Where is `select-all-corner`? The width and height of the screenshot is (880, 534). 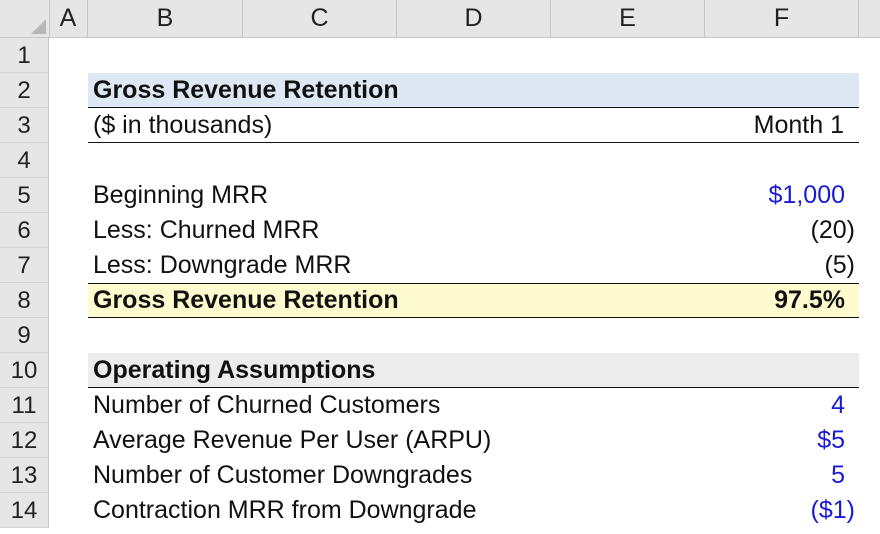 select-all-corner is located at coordinates (25, 18).